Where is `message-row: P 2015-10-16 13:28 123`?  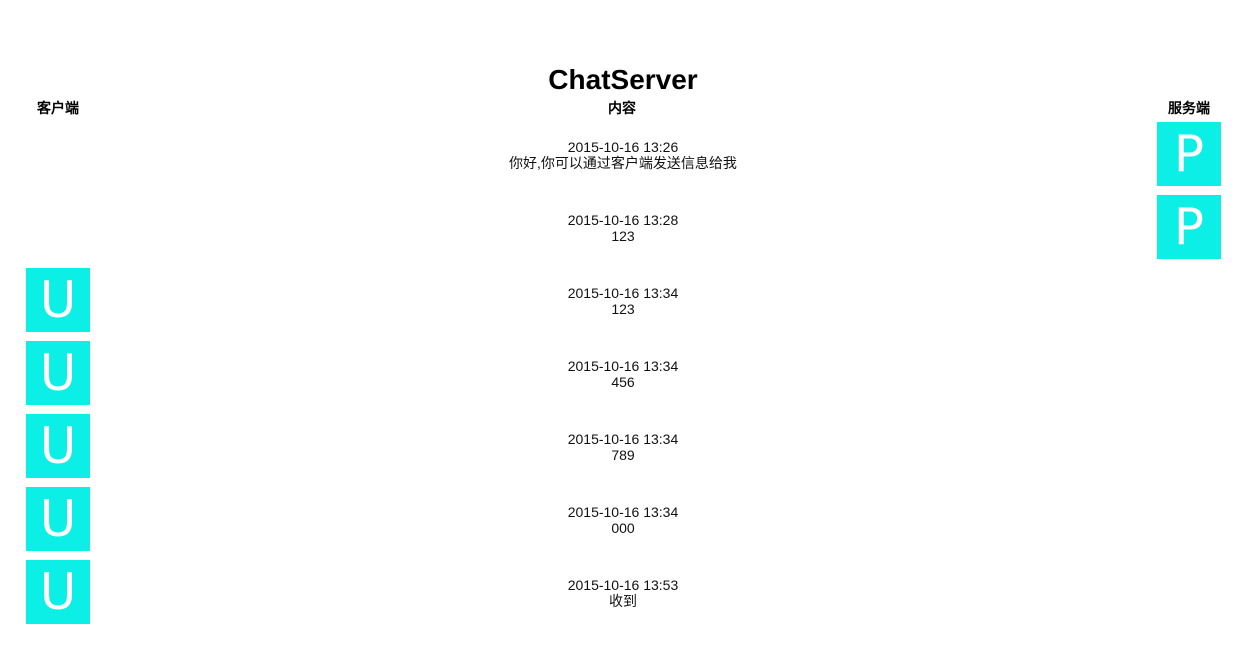 message-row: P 2015-10-16 13:28 123 is located at coordinates (624, 231).